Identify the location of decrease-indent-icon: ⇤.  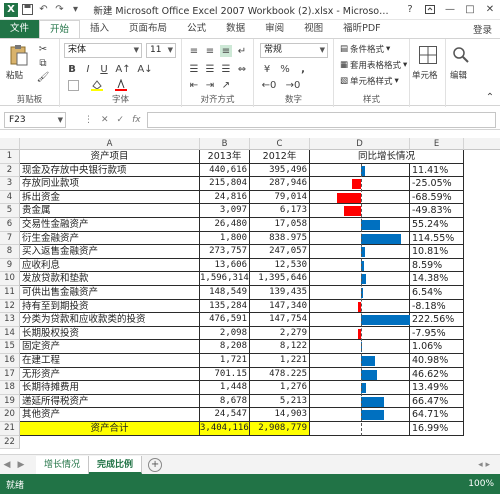
(194, 85).